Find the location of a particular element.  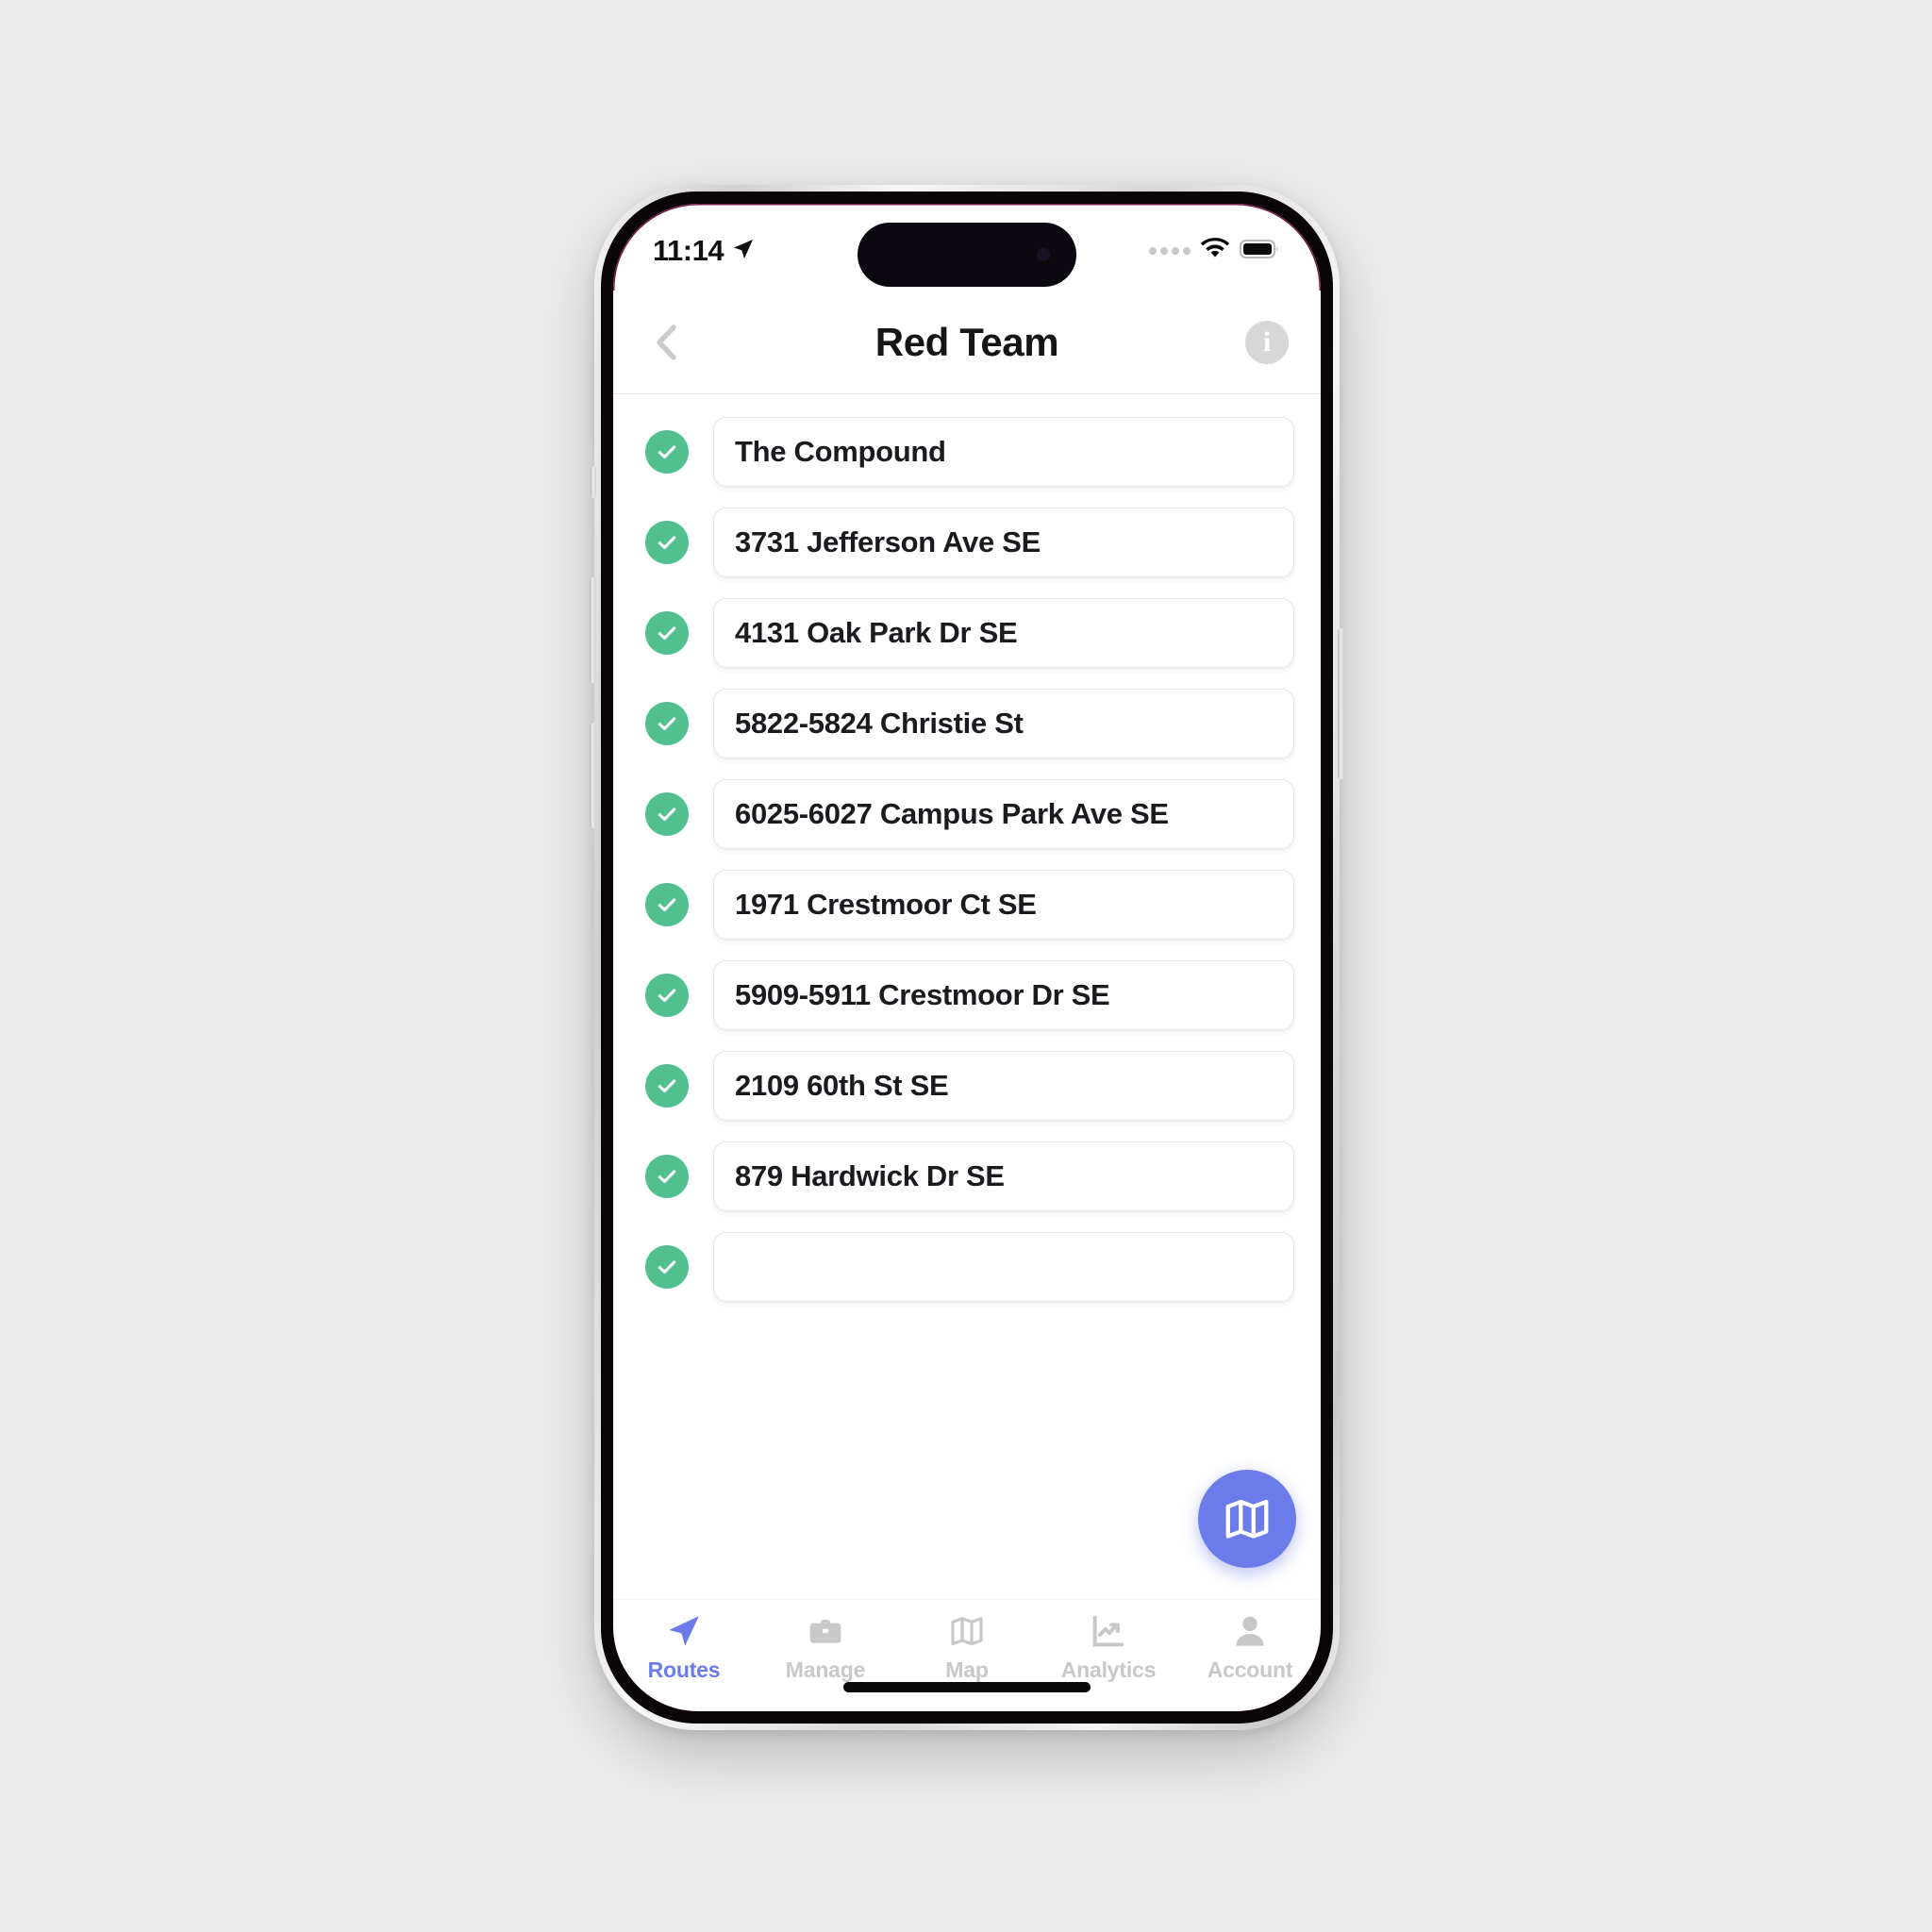

stop-address-label: 3731 Jefferson Ave SE is located at coordinates (888, 542).